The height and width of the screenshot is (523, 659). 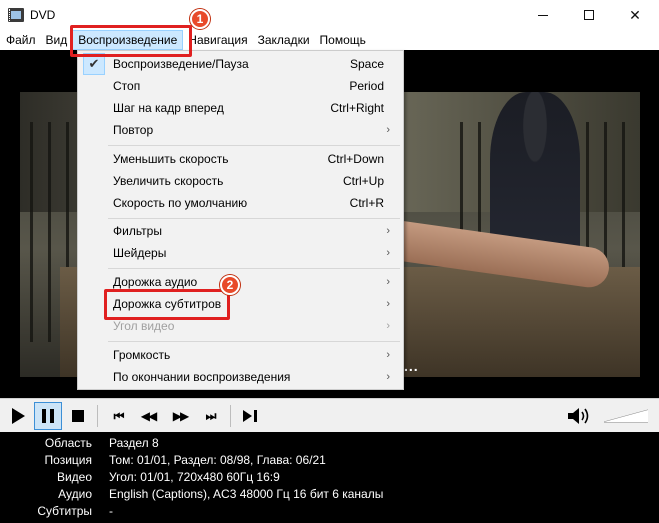 I want to click on skip-back-icon: ⏮, so click(x=119, y=415).